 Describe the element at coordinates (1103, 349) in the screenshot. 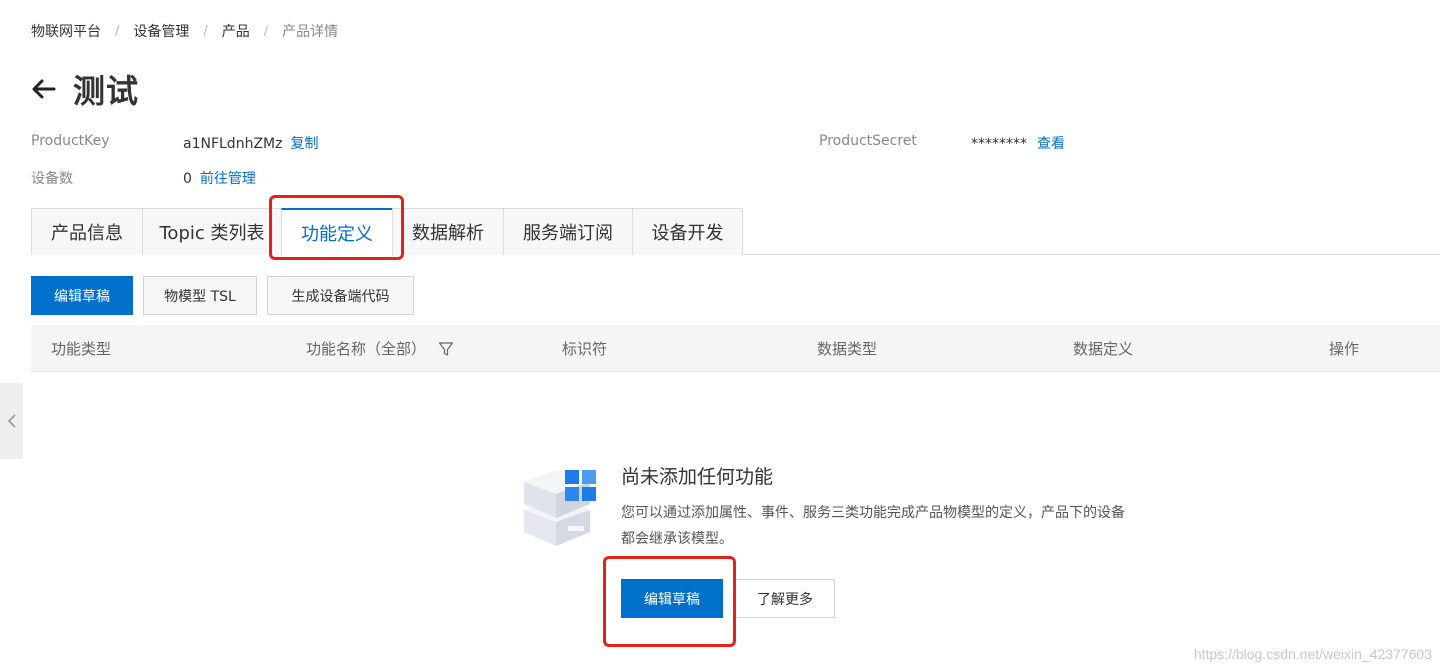

I see `column-data-definition: 数据定义` at that location.